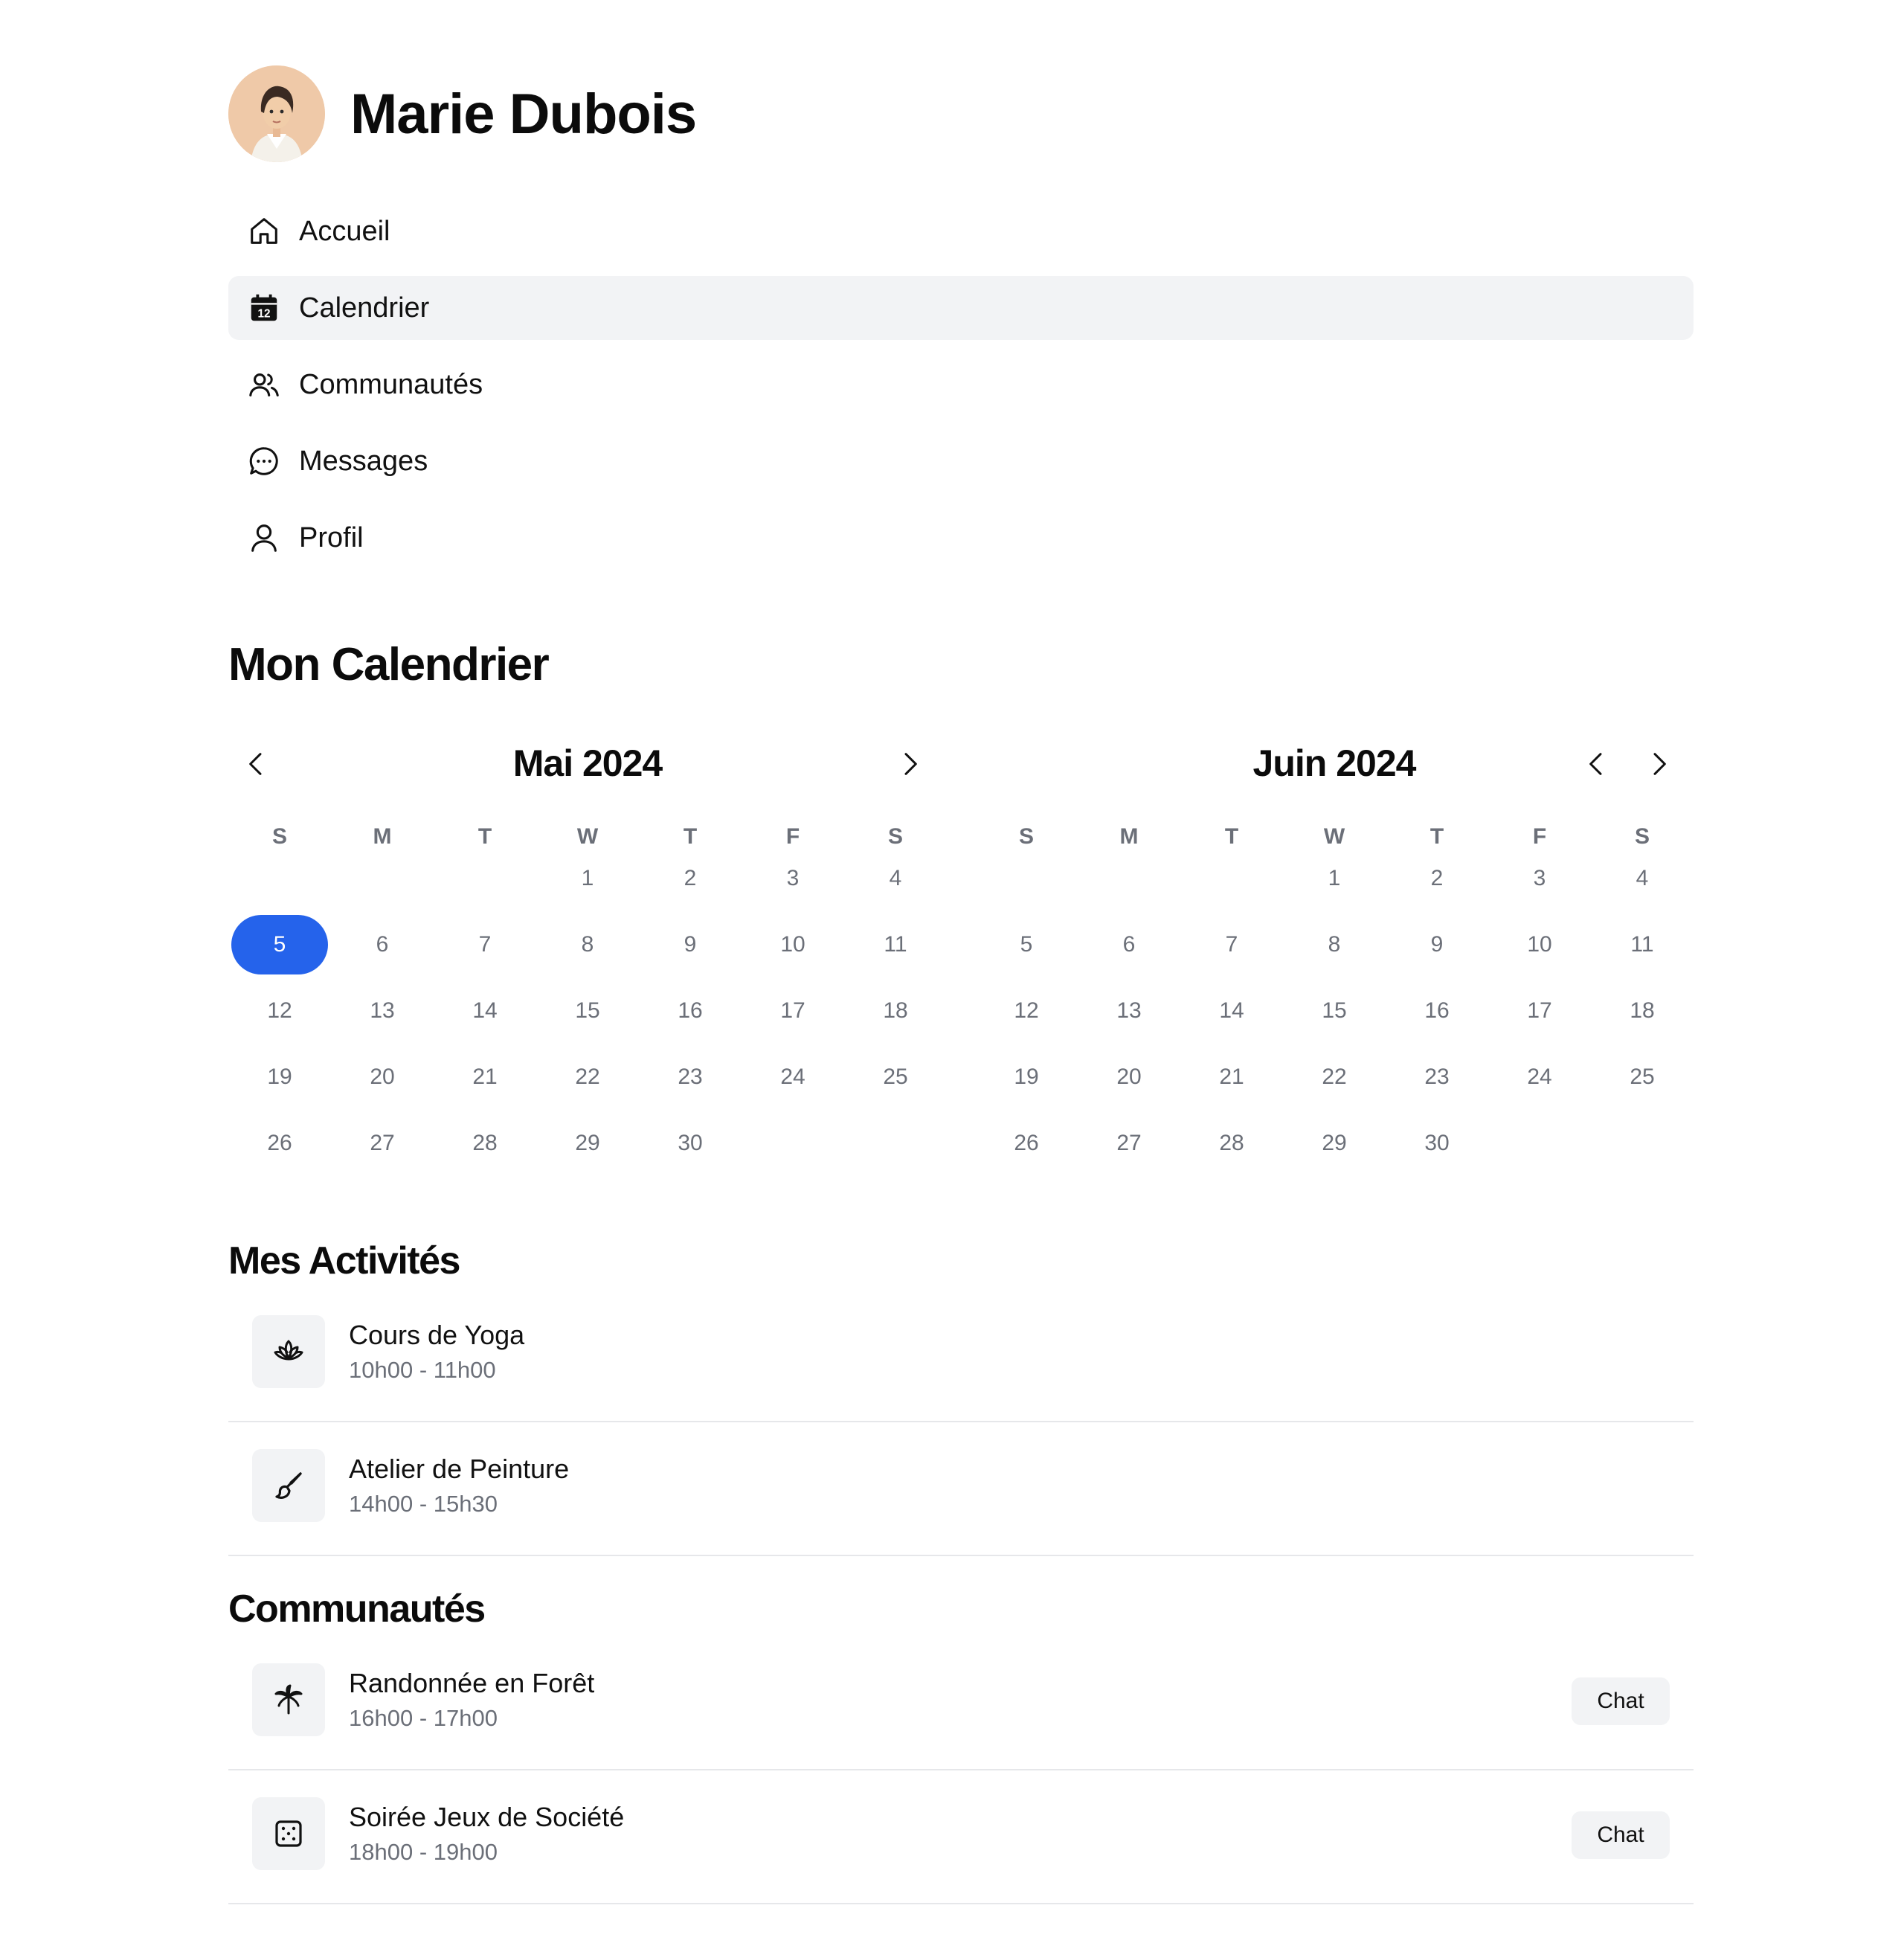 Image resolution: width=1904 pixels, height=1946 pixels. I want to click on communities-section-title: Communautés, so click(357, 1609).